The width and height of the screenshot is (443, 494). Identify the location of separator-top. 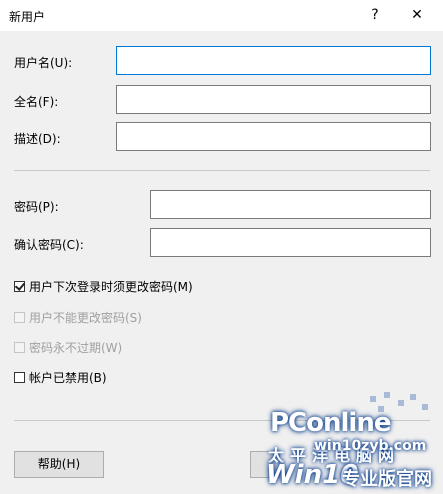
(222, 170).